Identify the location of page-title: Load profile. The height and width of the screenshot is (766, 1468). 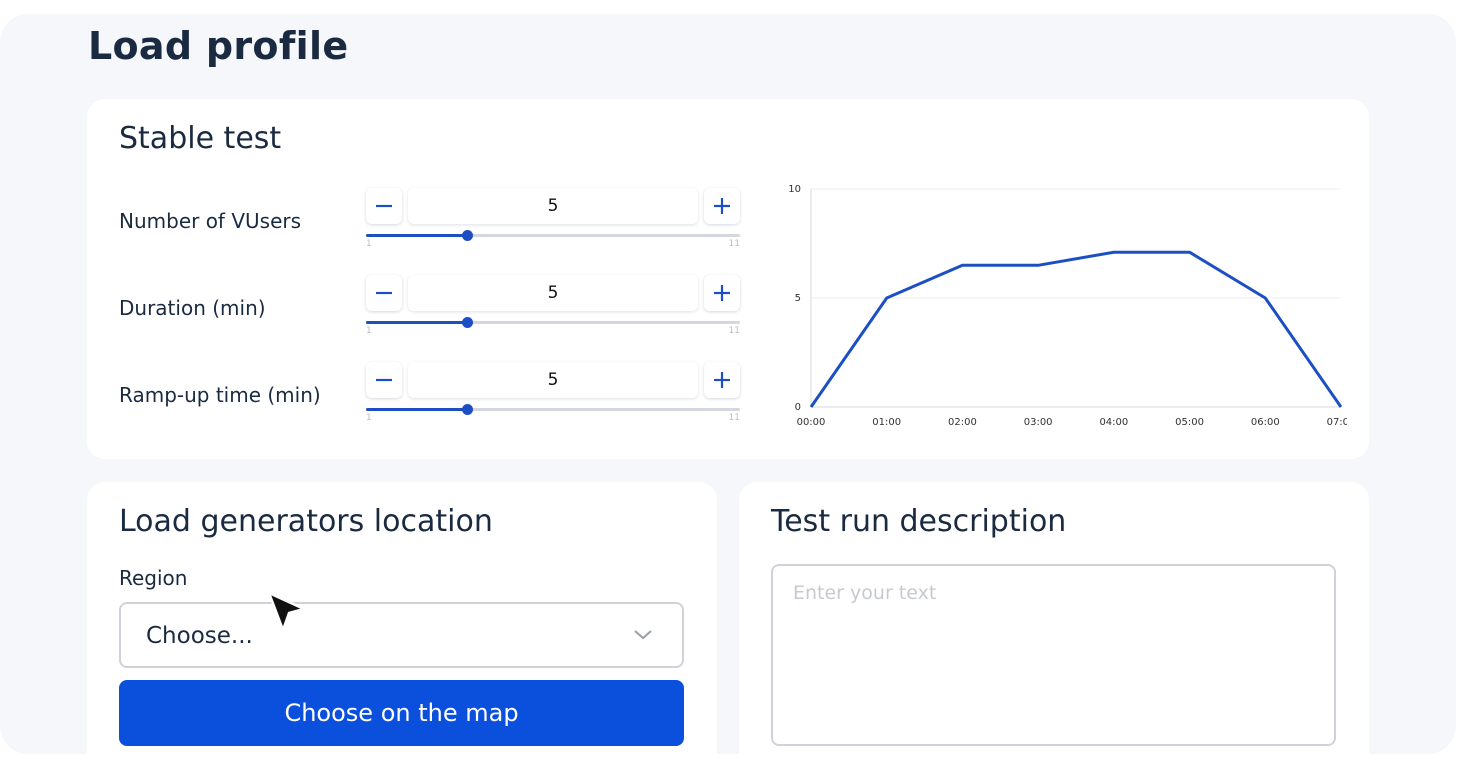
(218, 46).